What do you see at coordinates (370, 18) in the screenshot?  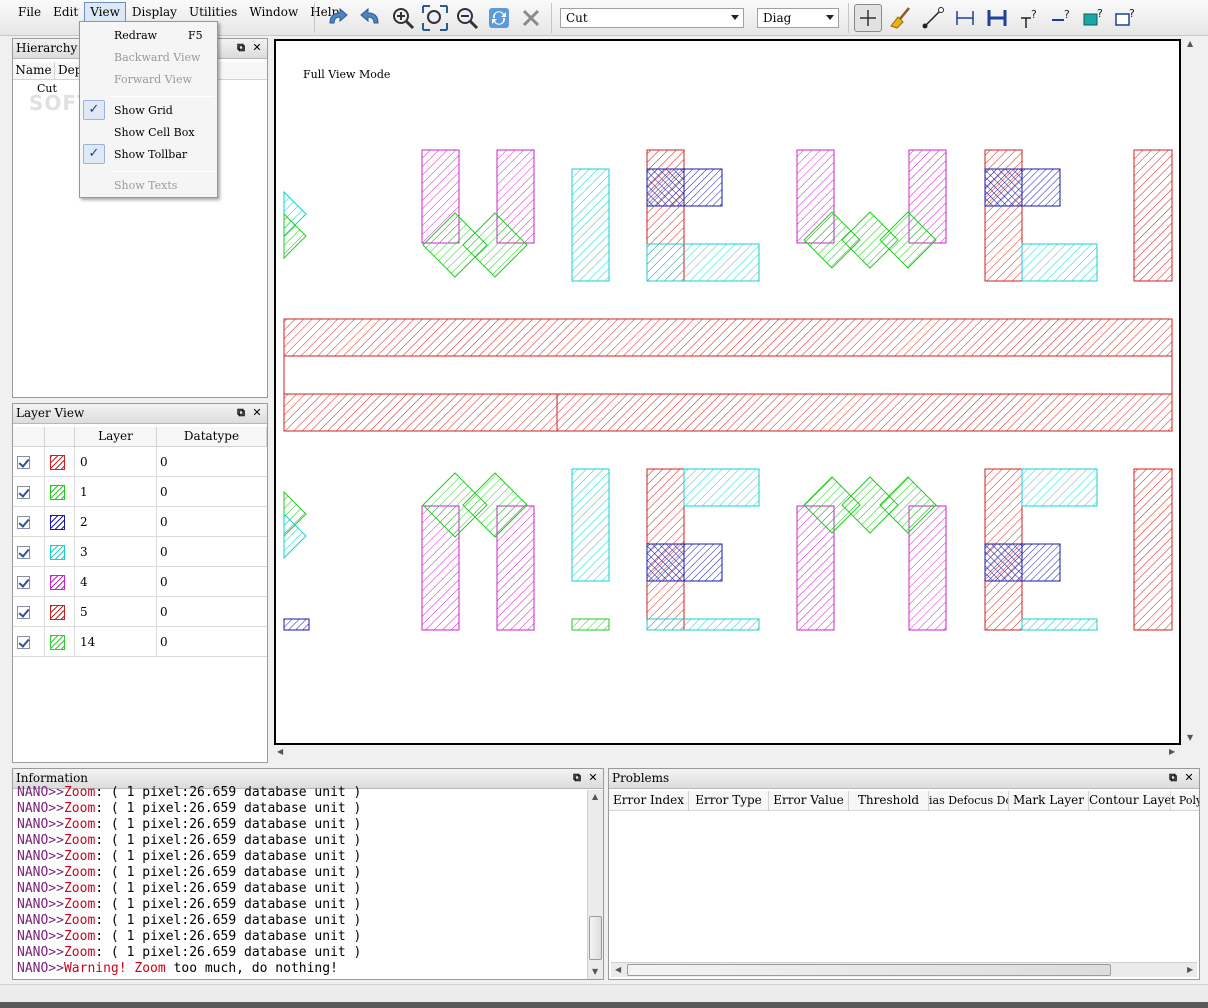 I see `undo-icon` at bounding box center [370, 18].